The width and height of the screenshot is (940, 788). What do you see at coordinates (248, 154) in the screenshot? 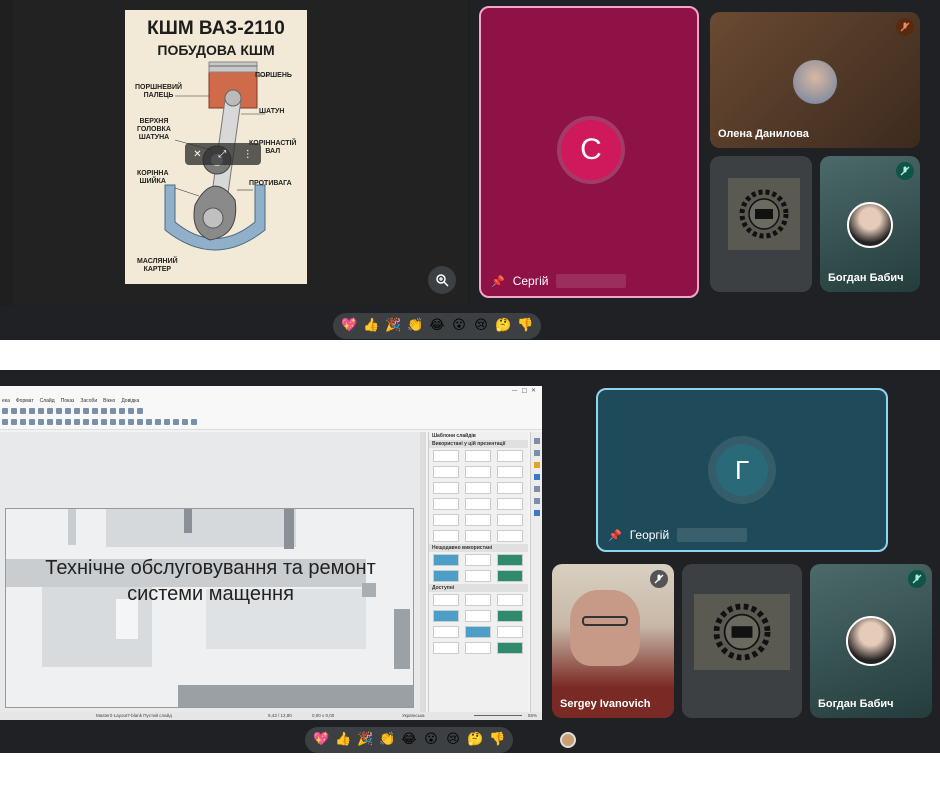
I see `more-options-icon: ⋮` at bounding box center [248, 154].